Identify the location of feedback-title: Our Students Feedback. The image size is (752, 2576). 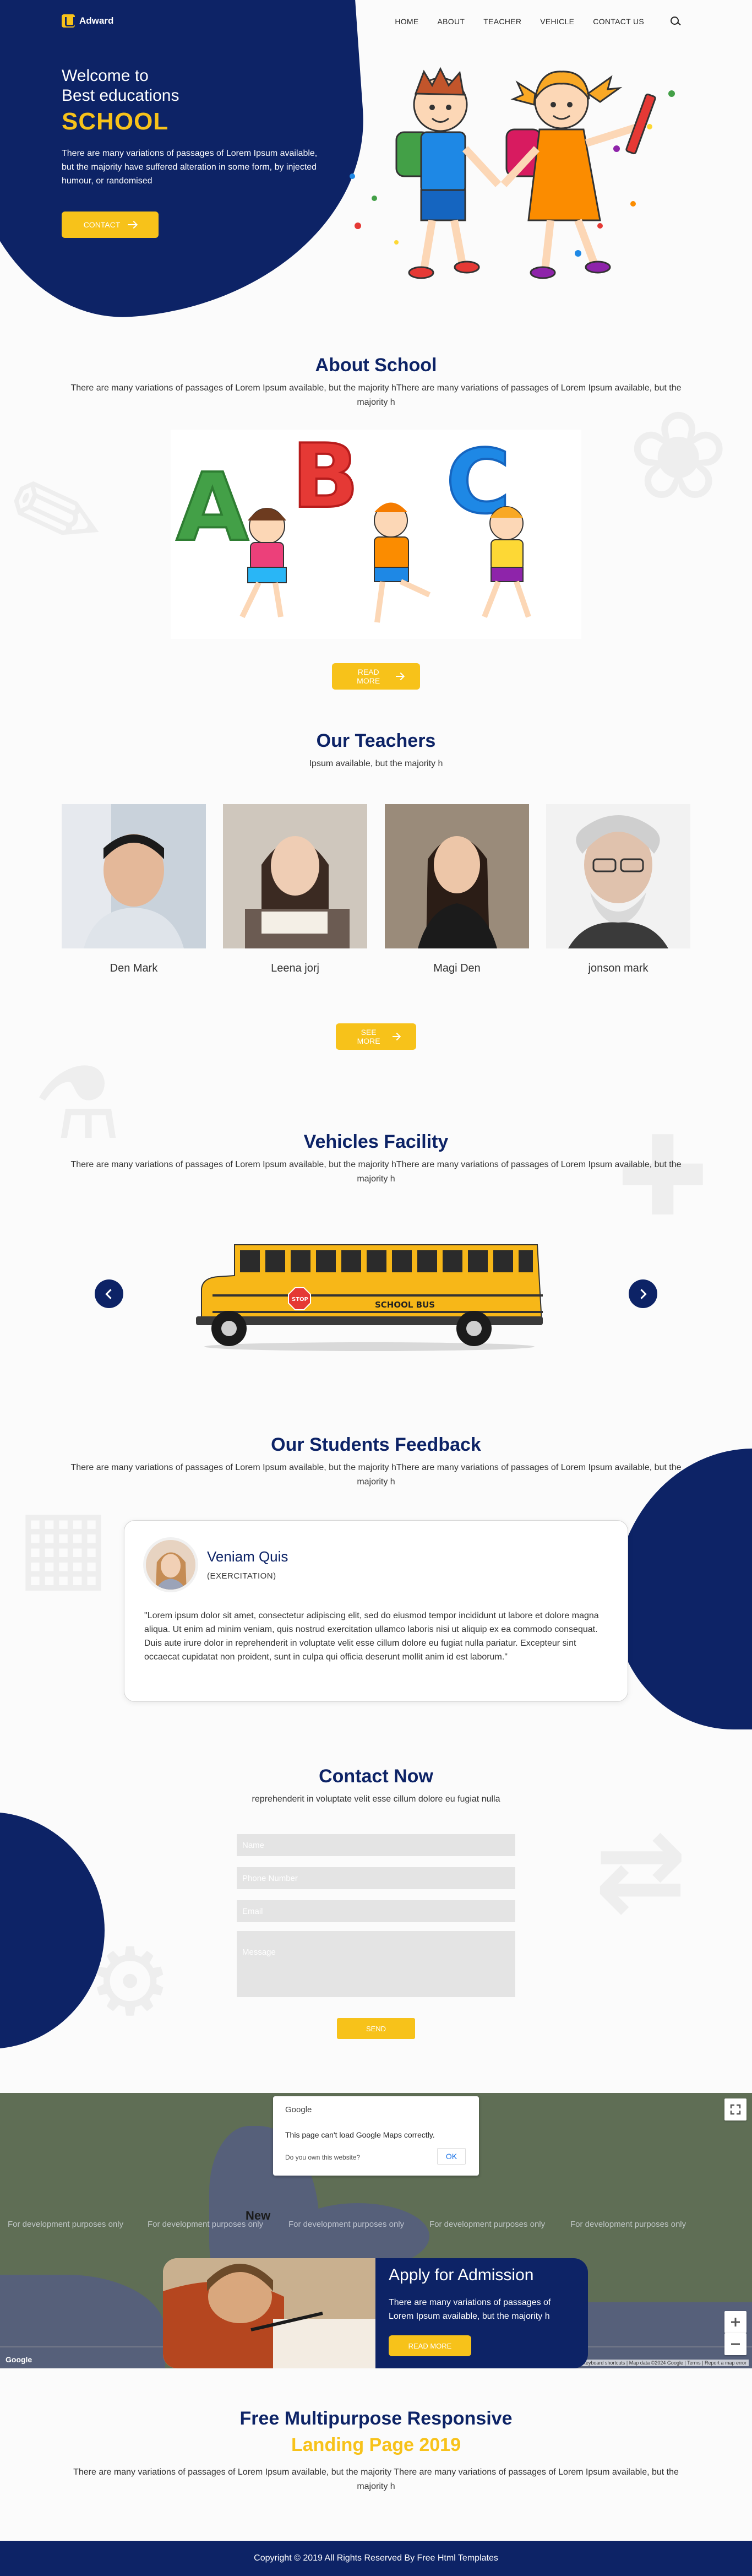
(376, 1444).